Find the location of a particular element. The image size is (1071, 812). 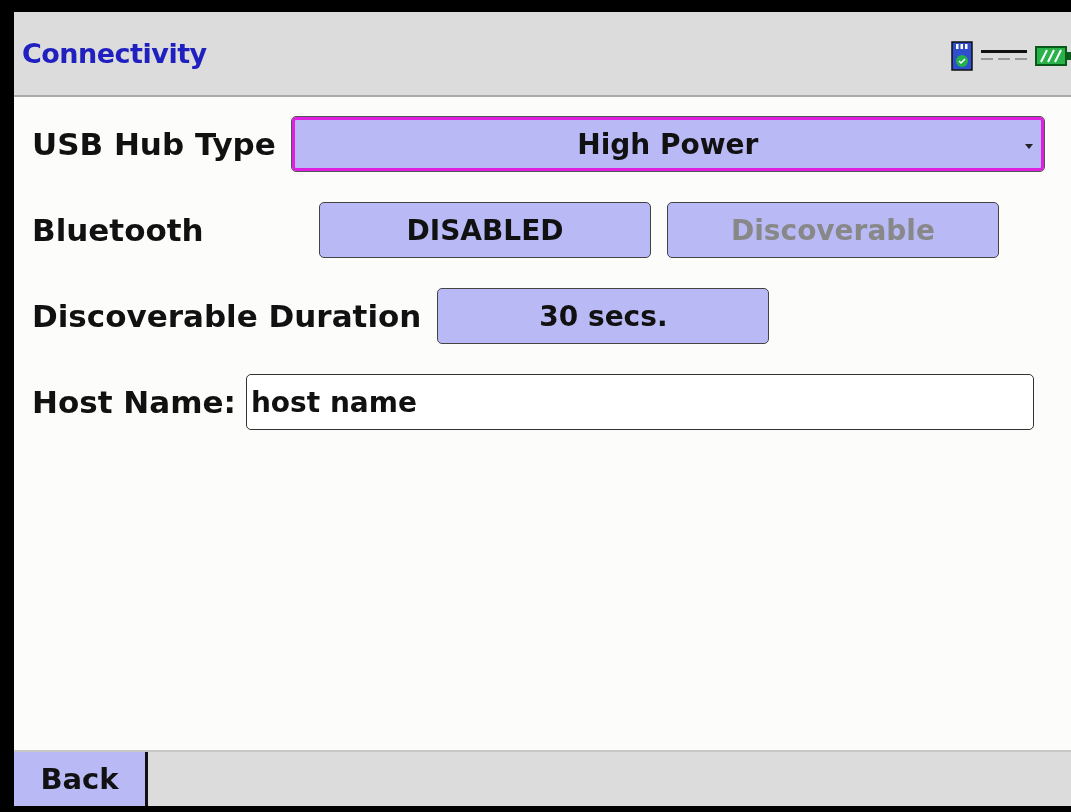

battery-icon is located at coordinates (1053, 55).